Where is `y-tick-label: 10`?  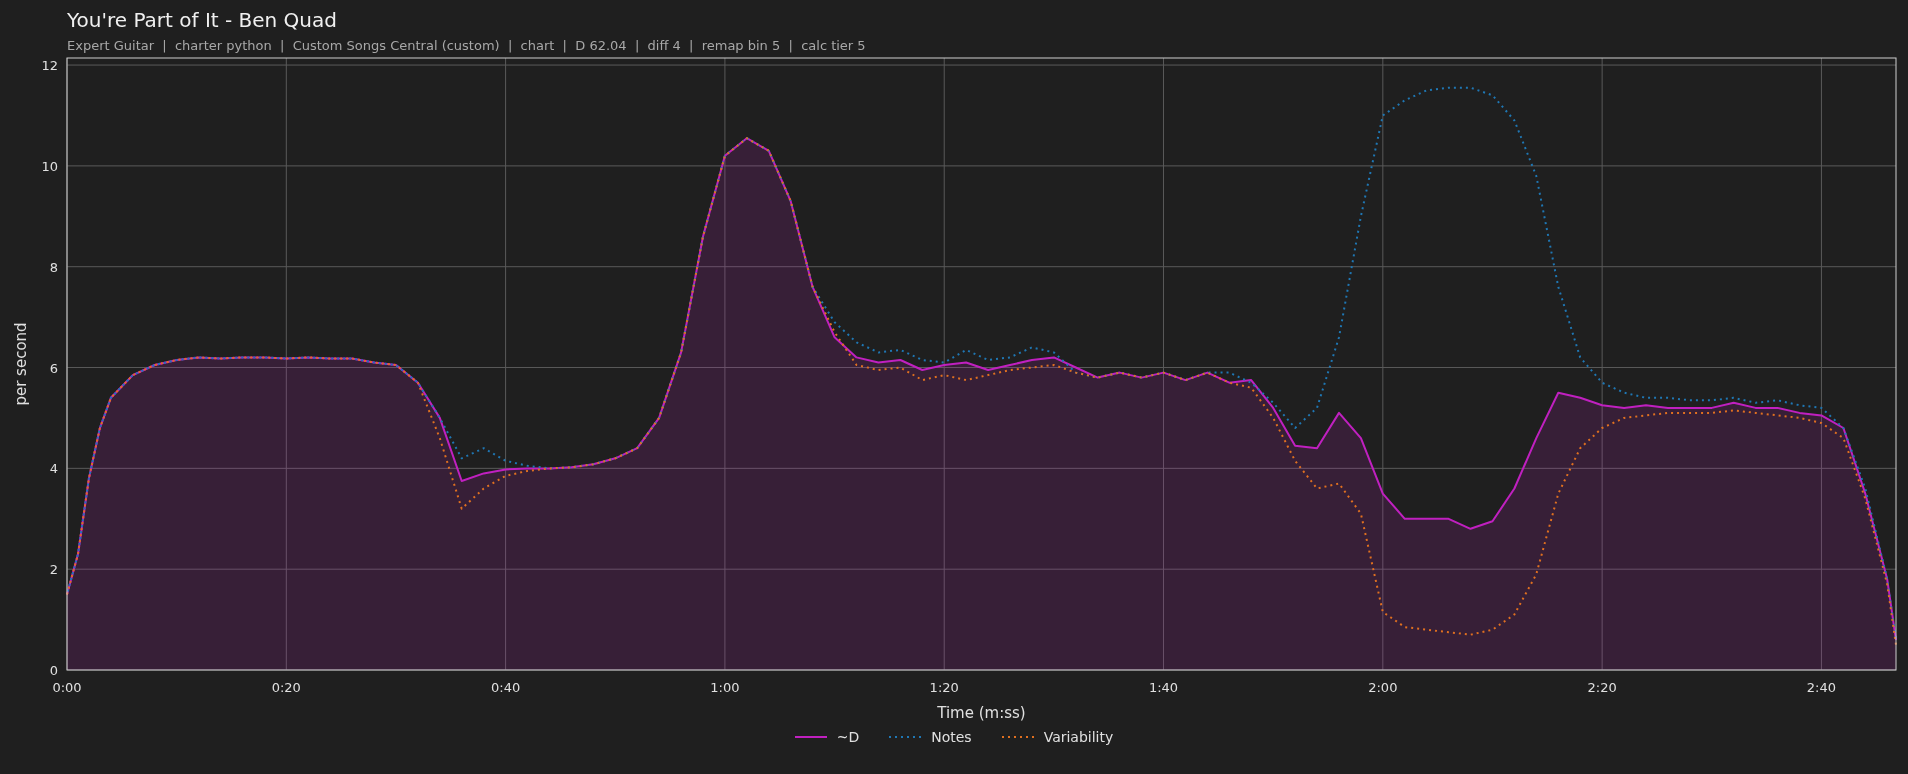 y-tick-label: 10 is located at coordinates (49, 166).